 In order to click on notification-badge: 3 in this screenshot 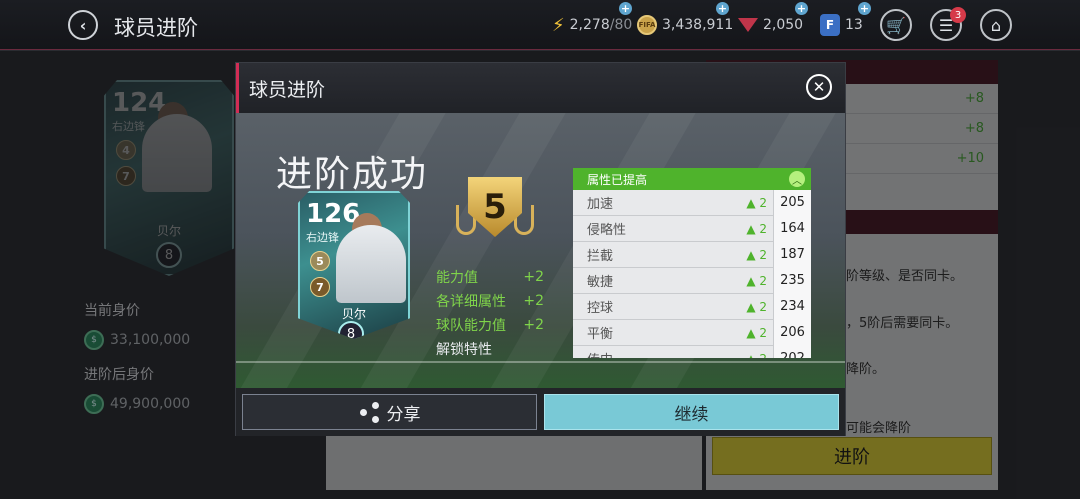, I will do `click(958, 15)`.